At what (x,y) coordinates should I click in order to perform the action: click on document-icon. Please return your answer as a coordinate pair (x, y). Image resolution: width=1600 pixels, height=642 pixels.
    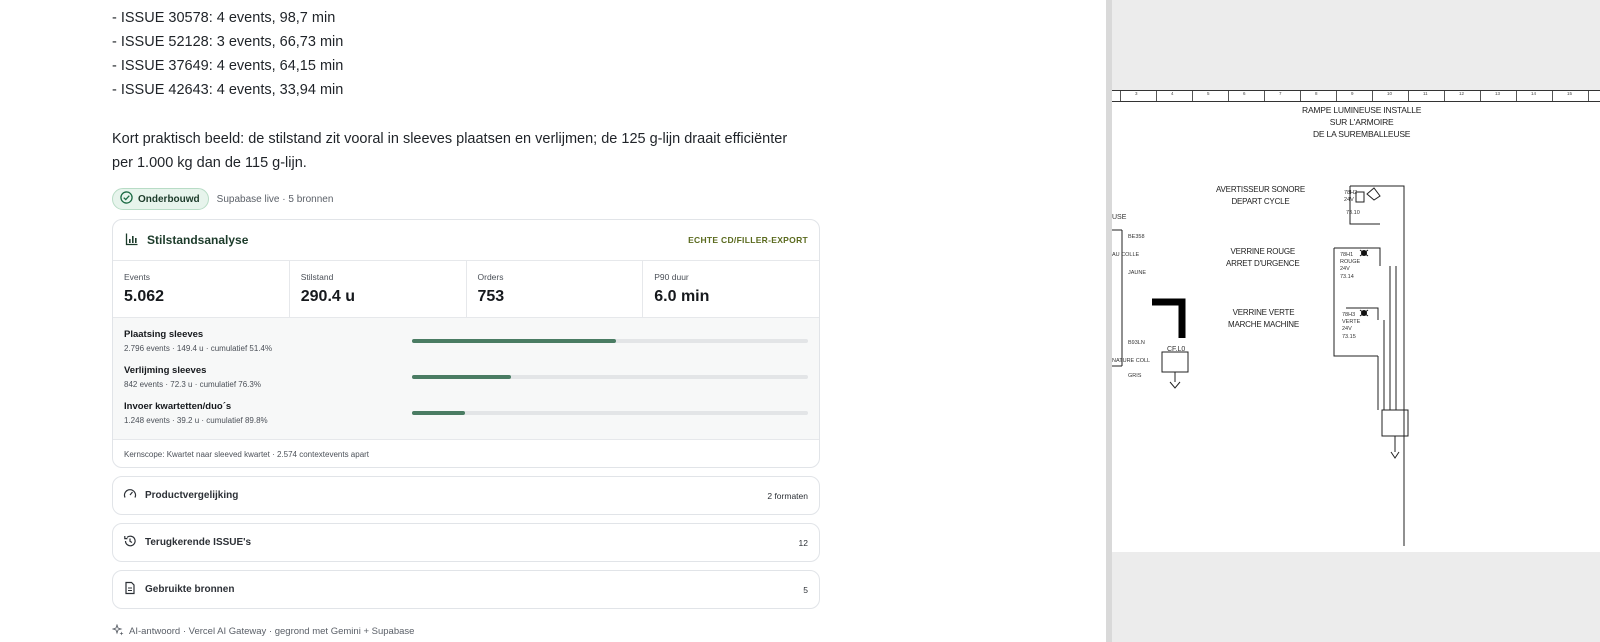
    Looking at the image, I should click on (130, 589).